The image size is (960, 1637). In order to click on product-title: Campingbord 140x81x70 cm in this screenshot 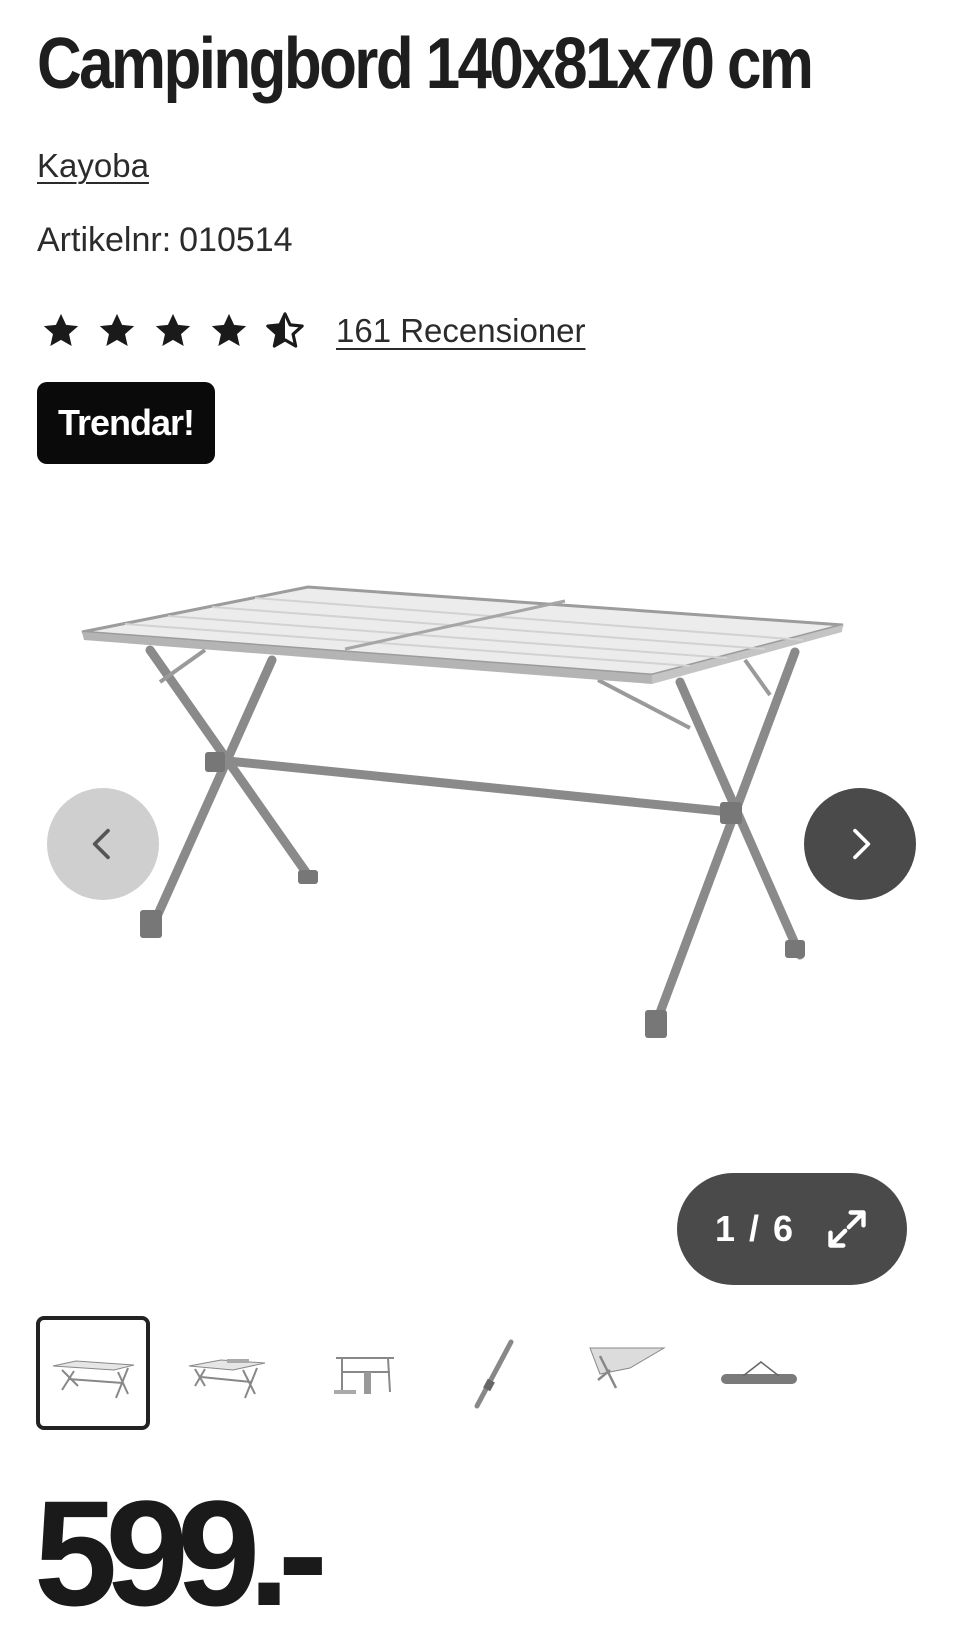, I will do `click(425, 64)`.